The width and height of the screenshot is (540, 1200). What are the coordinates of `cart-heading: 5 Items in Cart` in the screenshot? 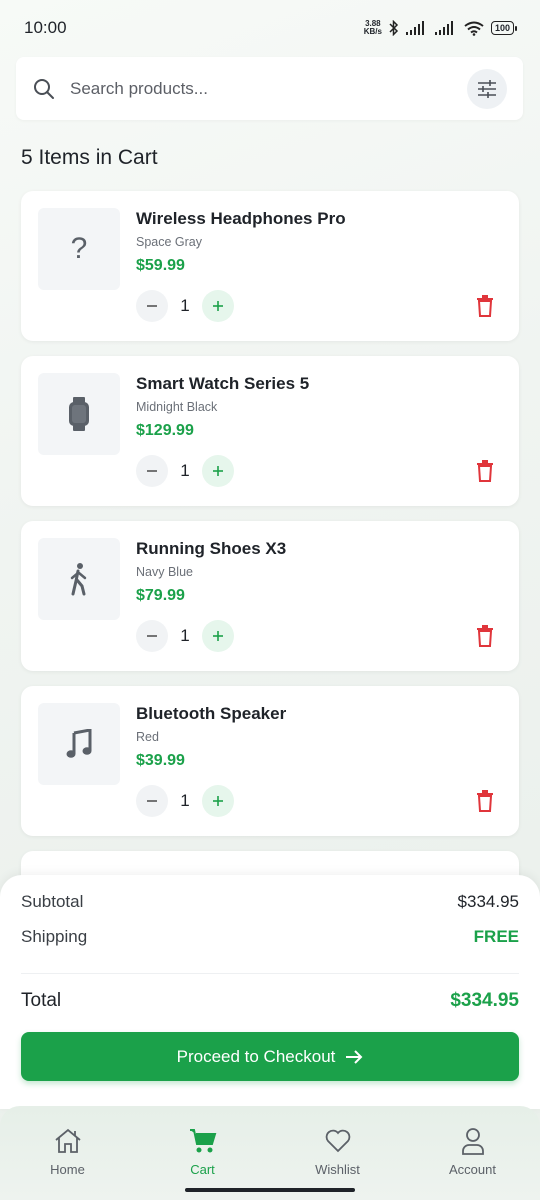 It's located at (89, 157).